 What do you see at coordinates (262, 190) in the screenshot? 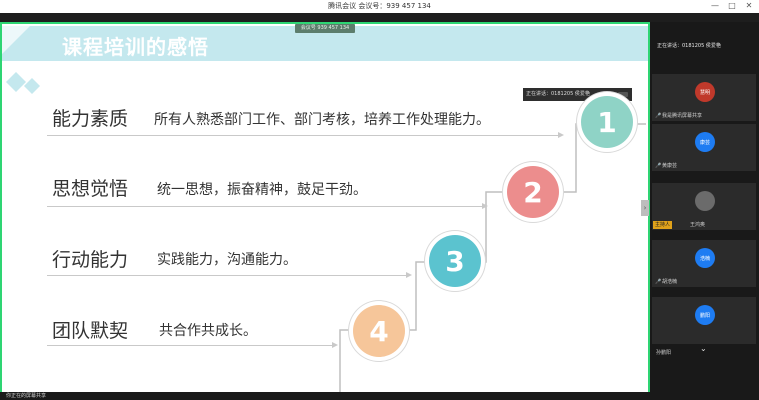
I see `row-desc: 统一思想，振奋精神，鼓足干劲。` at bounding box center [262, 190].